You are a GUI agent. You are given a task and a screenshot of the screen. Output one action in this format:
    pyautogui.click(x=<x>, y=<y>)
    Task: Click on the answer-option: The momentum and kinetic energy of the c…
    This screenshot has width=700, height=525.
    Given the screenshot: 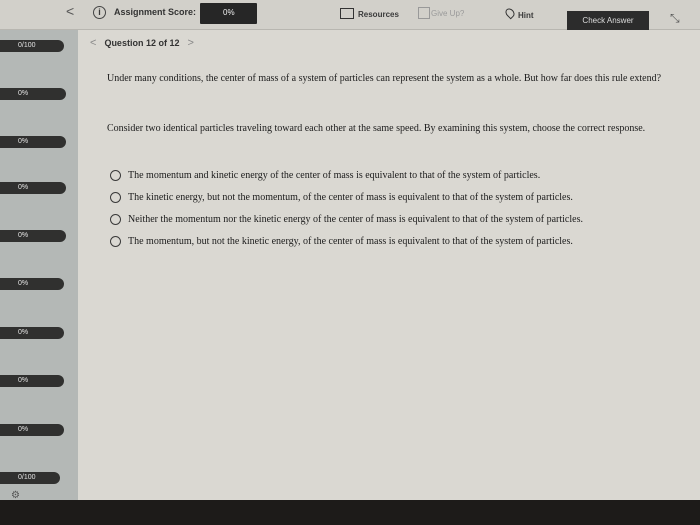 What is the action you would take?
    pyautogui.click(x=325, y=175)
    